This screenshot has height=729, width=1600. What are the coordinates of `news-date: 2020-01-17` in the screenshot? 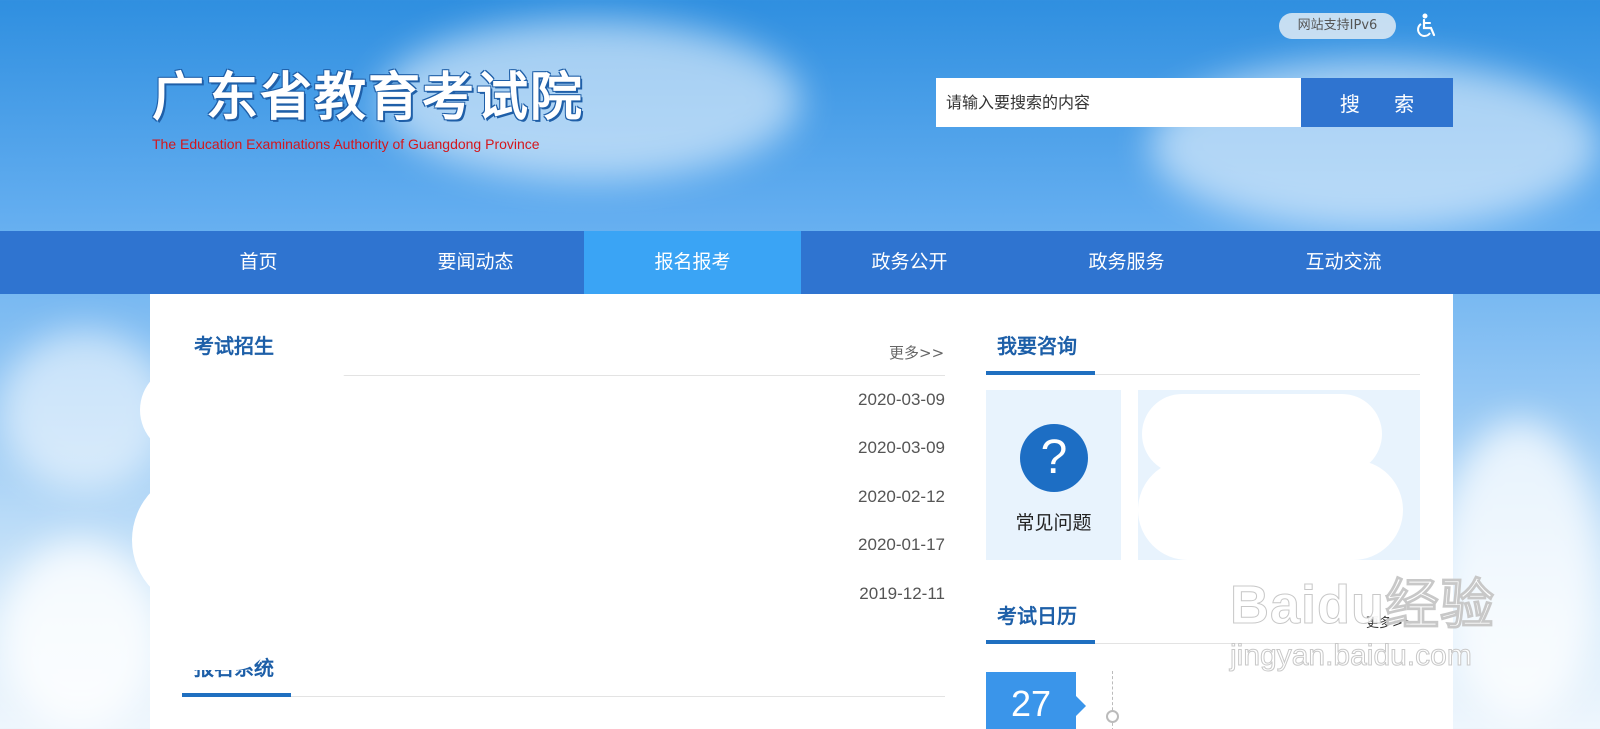 It's located at (901, 544).